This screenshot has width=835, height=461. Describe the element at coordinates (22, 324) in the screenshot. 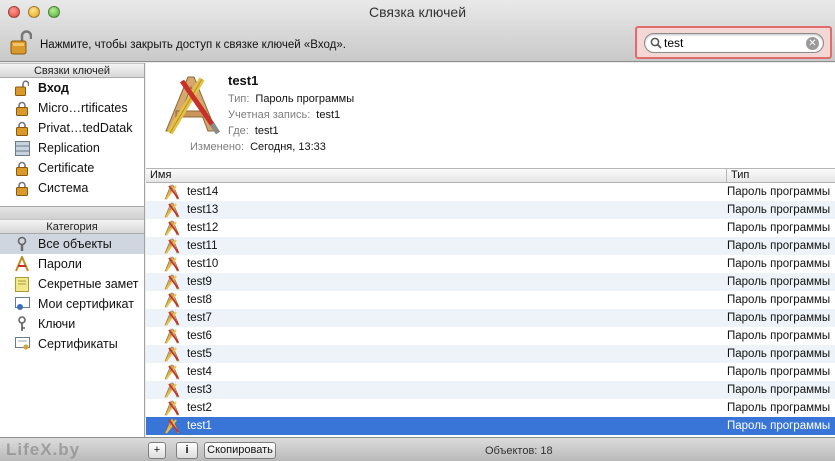

I see `key-icon` at that location.